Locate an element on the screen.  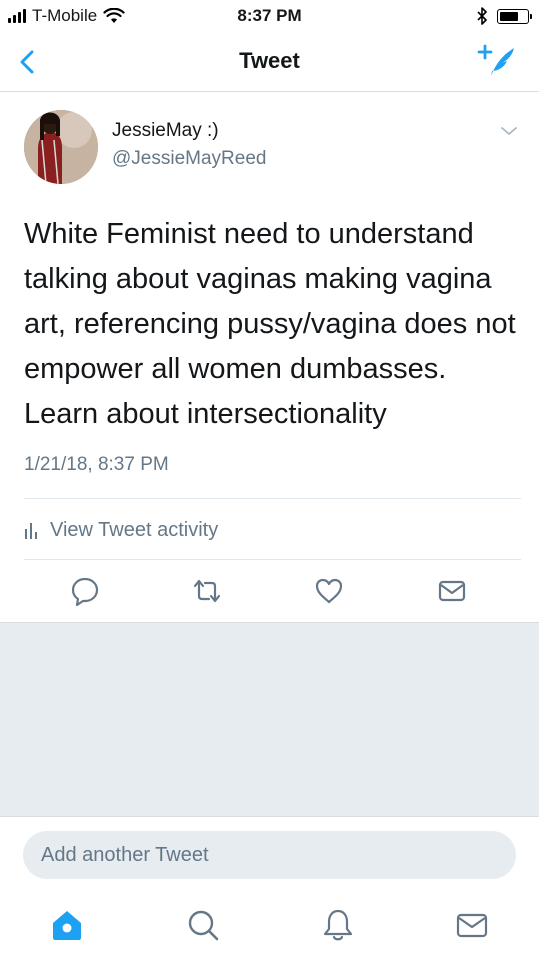
page-title: Tweet is located at coordinates (269, 60).